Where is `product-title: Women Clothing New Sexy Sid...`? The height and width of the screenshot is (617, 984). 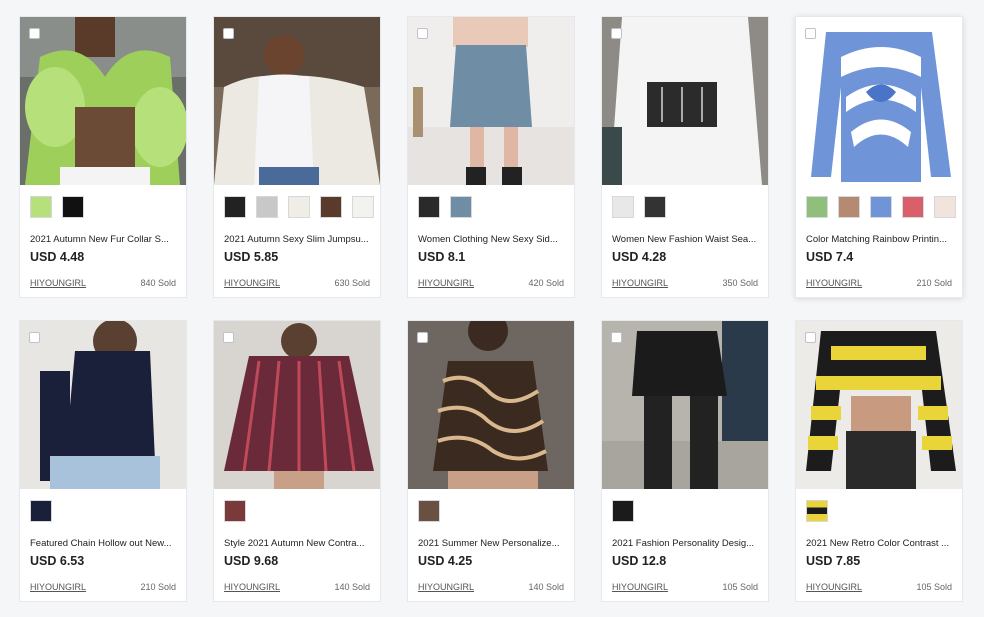
product-title: Women Clothing New Sexy Sid... is located at coordinates (492, 239).